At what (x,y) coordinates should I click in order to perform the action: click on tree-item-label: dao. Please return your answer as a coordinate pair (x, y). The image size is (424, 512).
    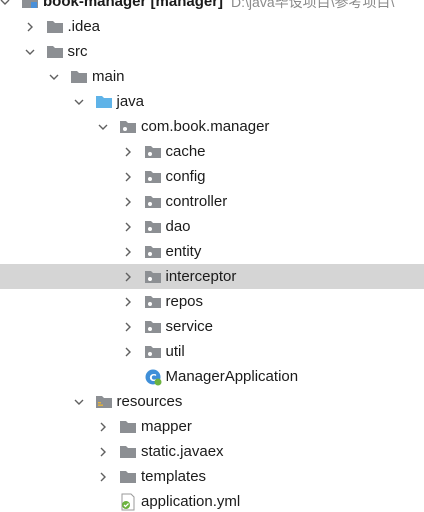
    Looking at the image, I should click on (178, 226).